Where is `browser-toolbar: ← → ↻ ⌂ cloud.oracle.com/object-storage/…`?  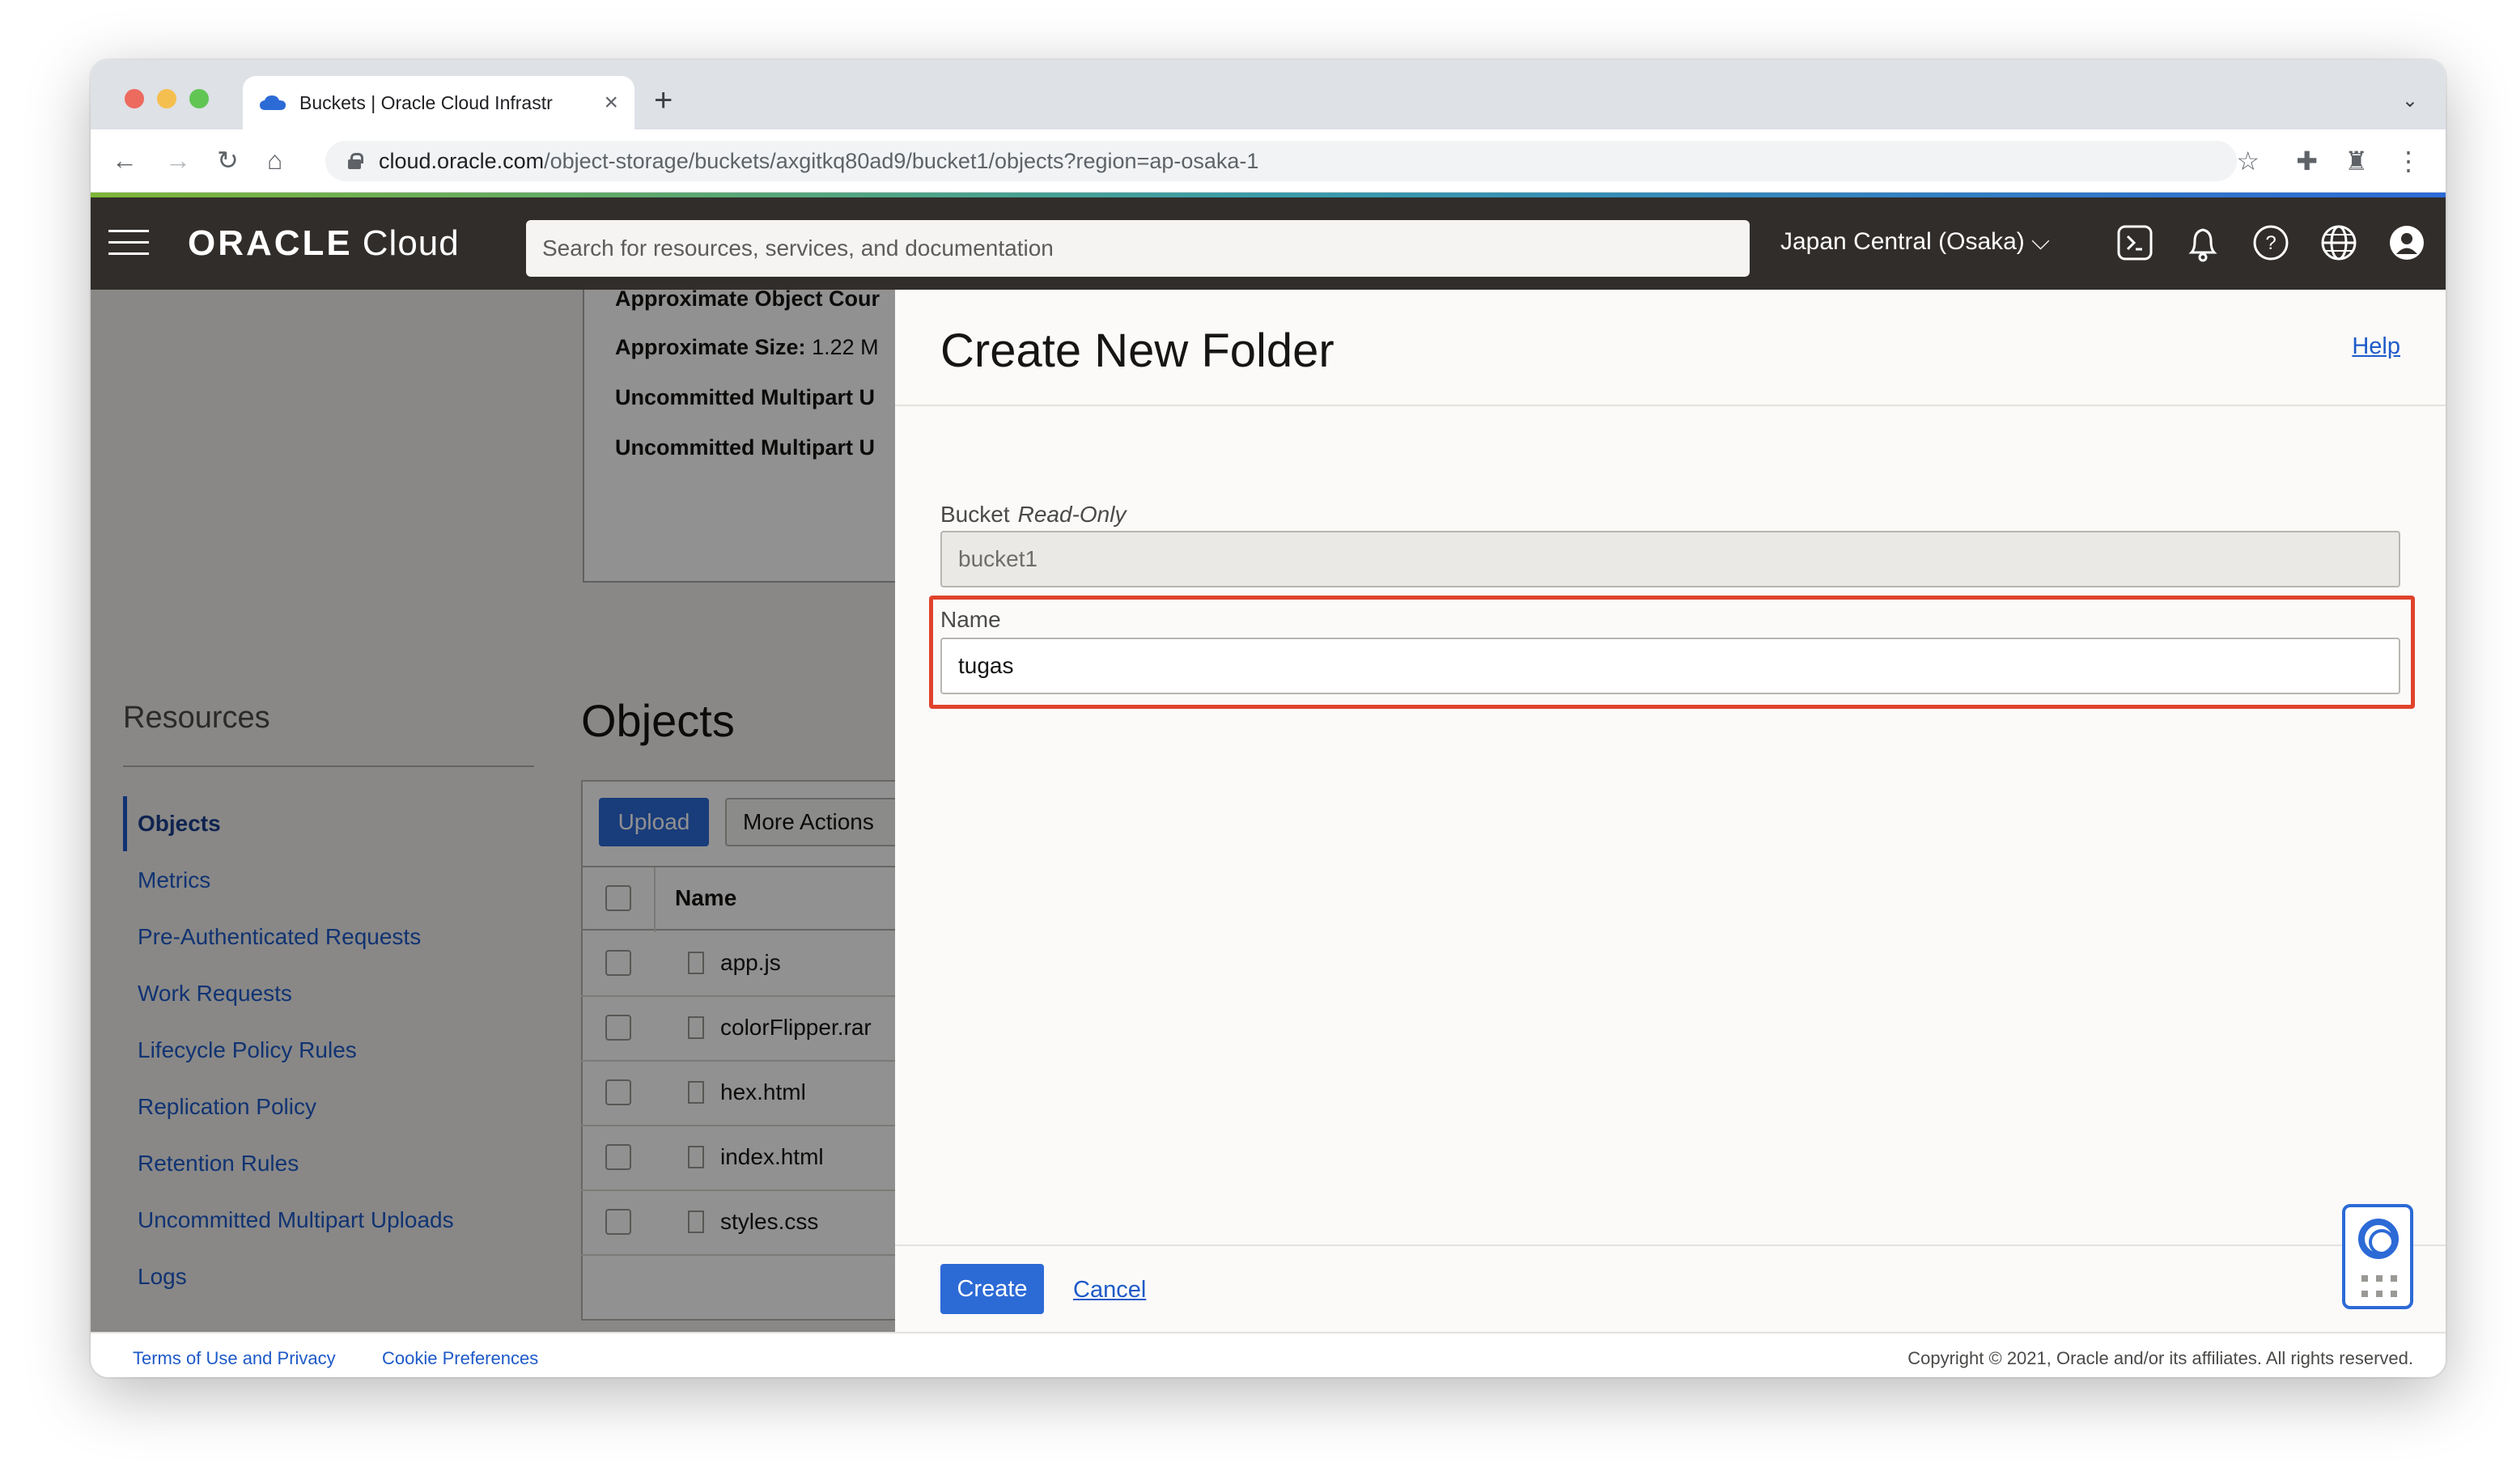
browser-toolbar: ← → ↻ ⌂ cloud.oracle.com/object-storage/… is located at coordinates (1268, 161).